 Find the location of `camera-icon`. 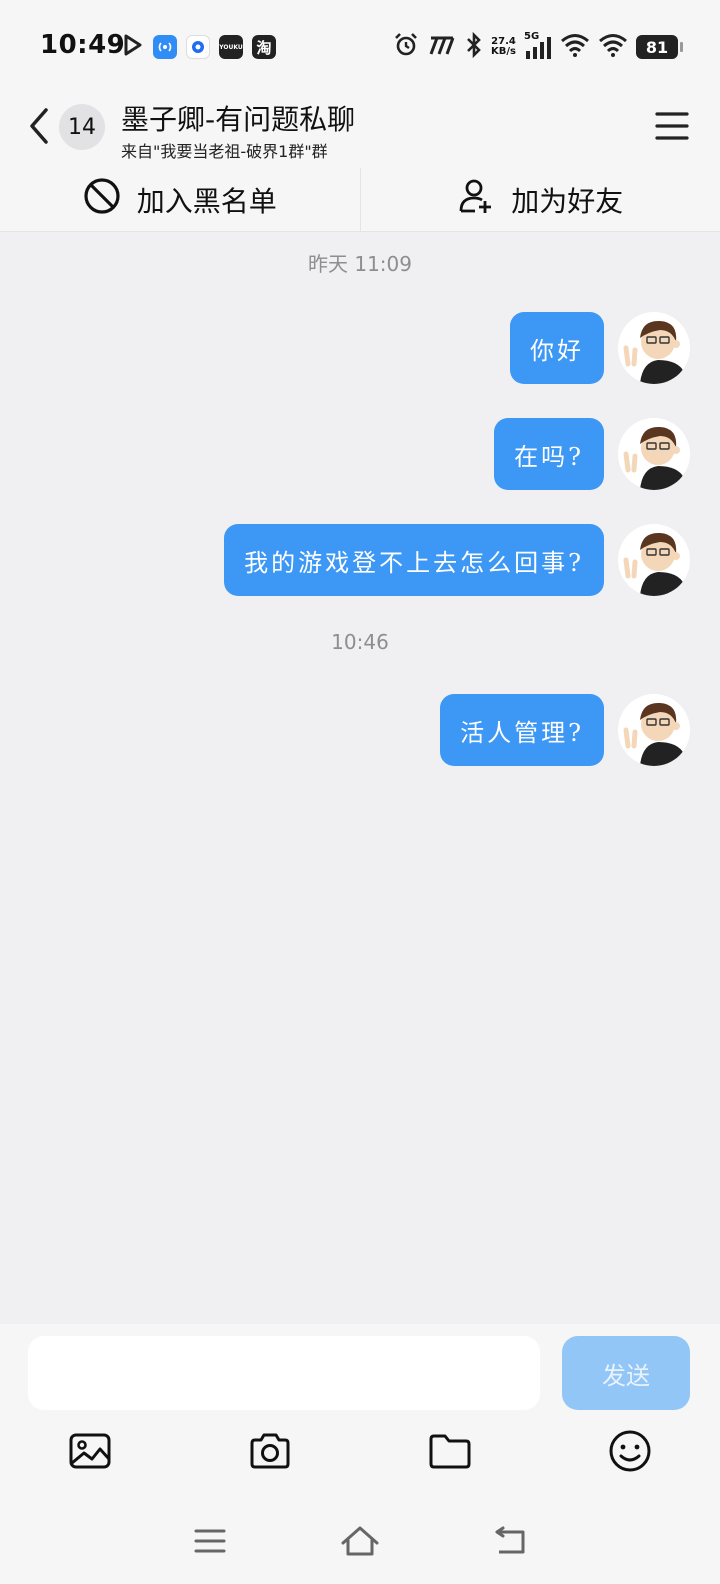

camera-icon is located at coordinates (270, 1453).